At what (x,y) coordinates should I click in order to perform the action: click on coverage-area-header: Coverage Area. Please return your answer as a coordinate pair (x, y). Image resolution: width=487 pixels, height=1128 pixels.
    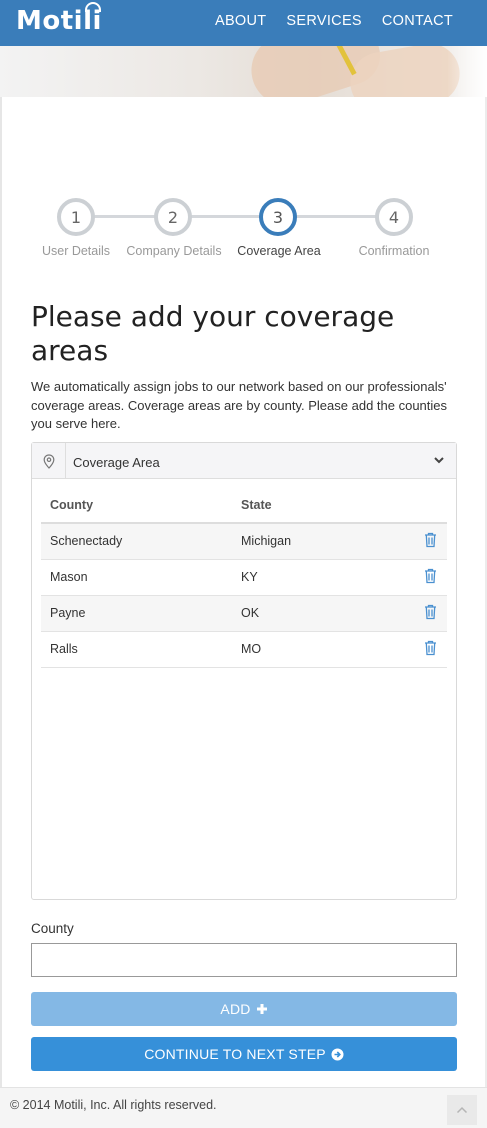
    Looking at the image, I should click on (244, 461).